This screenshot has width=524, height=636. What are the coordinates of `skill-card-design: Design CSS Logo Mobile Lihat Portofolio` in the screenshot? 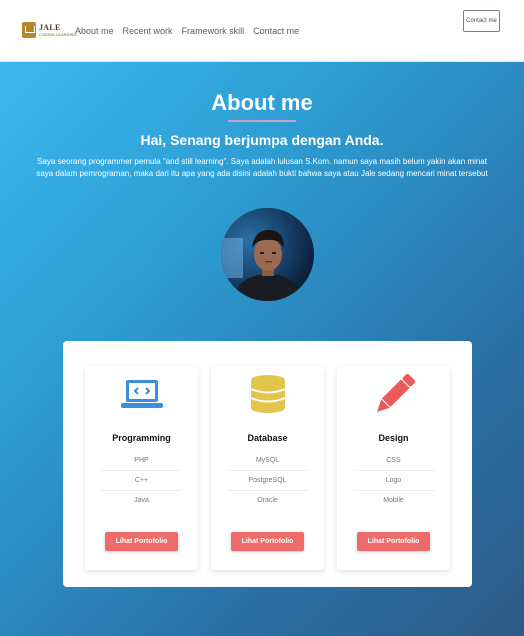 It's located at (393, 468).